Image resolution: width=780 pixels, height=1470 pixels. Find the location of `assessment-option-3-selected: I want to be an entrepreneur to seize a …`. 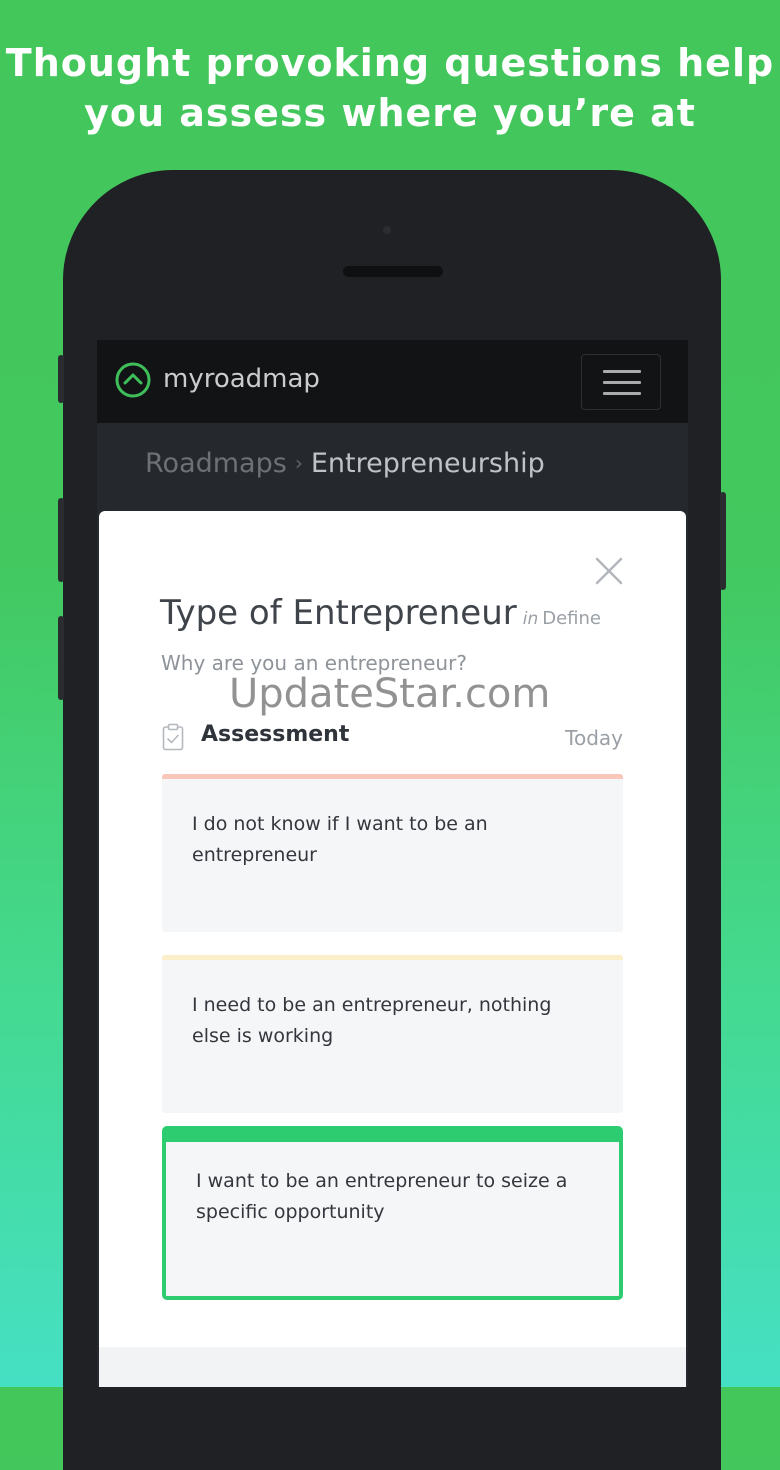

assessment-option-3-selected: I want to be an entrepreneur to seize a … is located at coordinates (392, 1213).